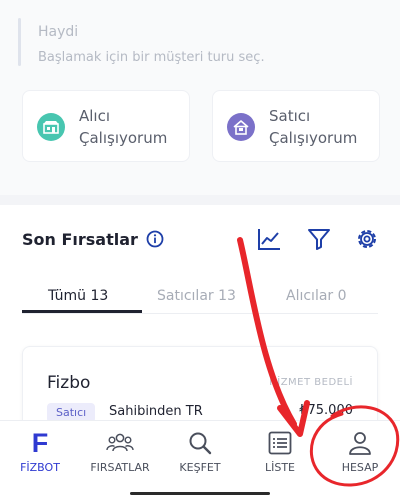 The image size is (400, 500). I want to click on buyer-role-card: Alıcı Çalışıyorum, so click(106, 126).